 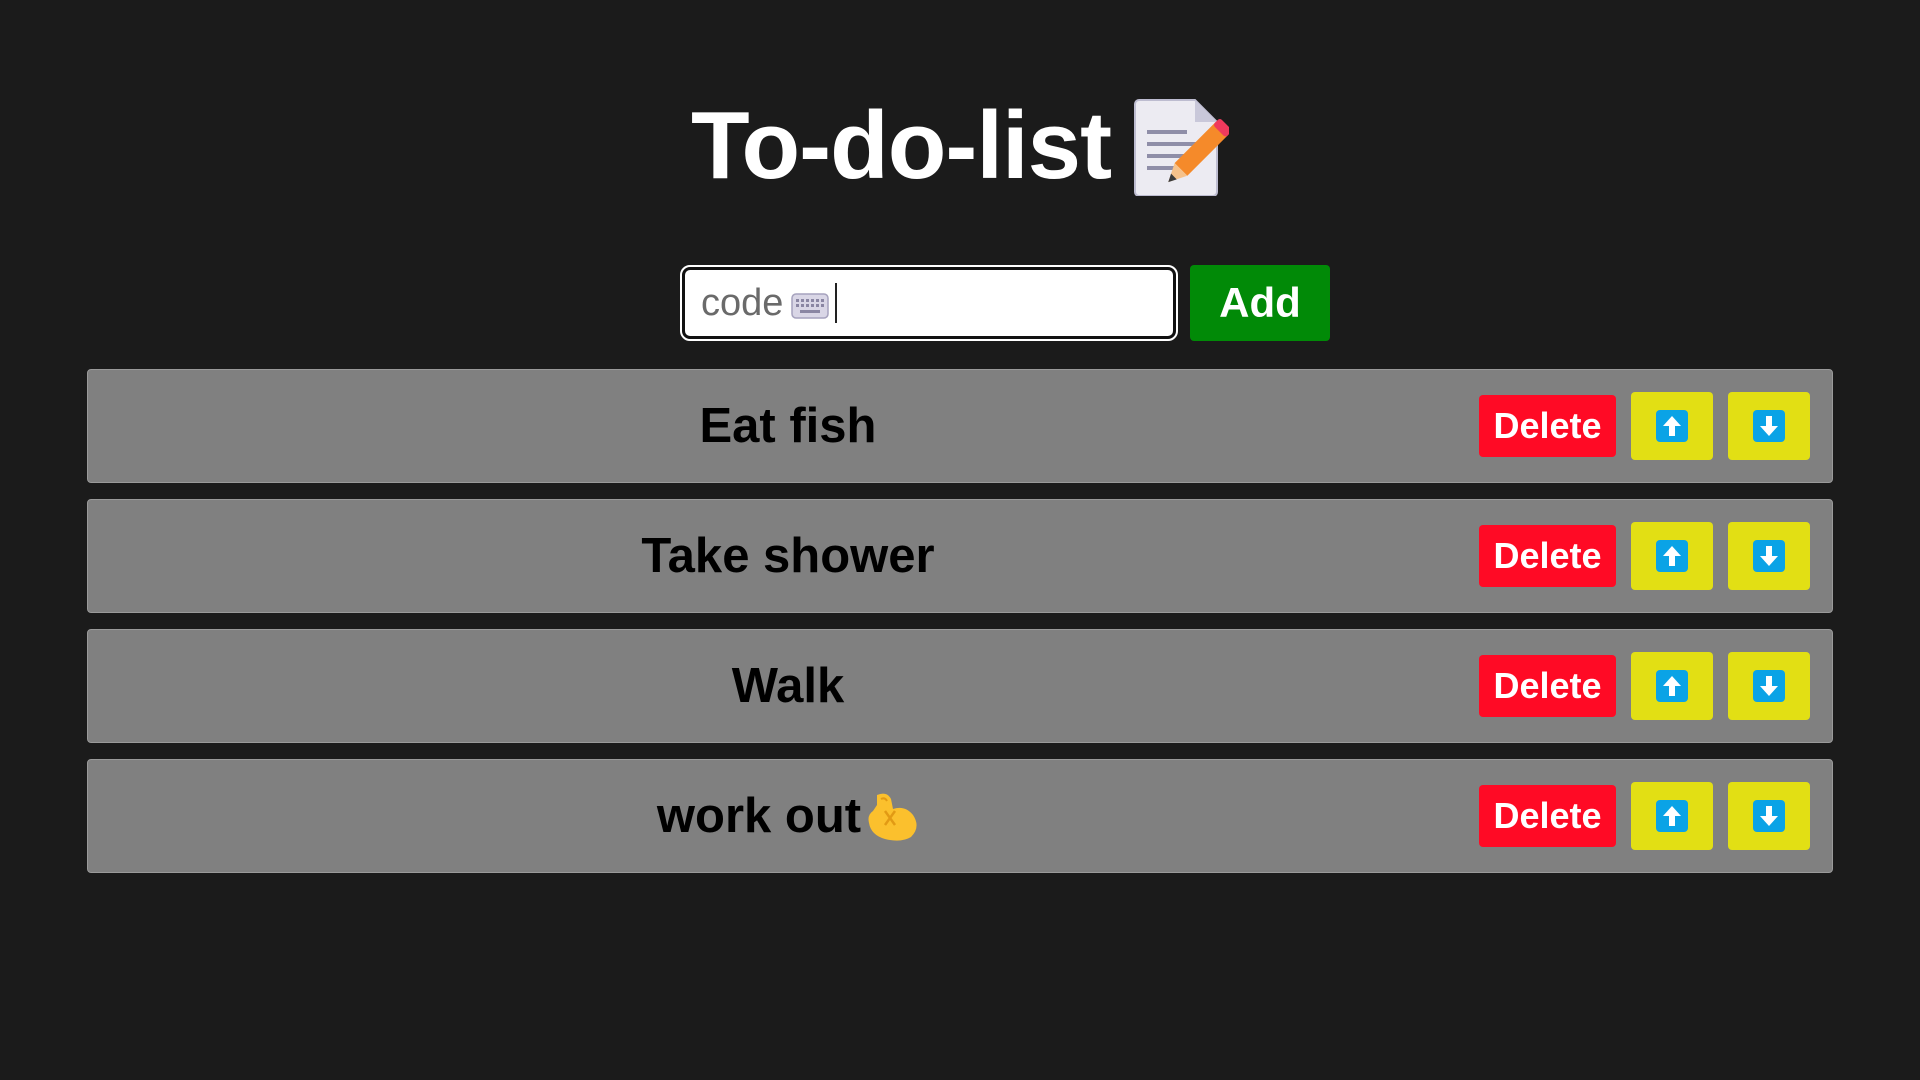 I want to click on add-form: code Add, so click(x=960, y=303).